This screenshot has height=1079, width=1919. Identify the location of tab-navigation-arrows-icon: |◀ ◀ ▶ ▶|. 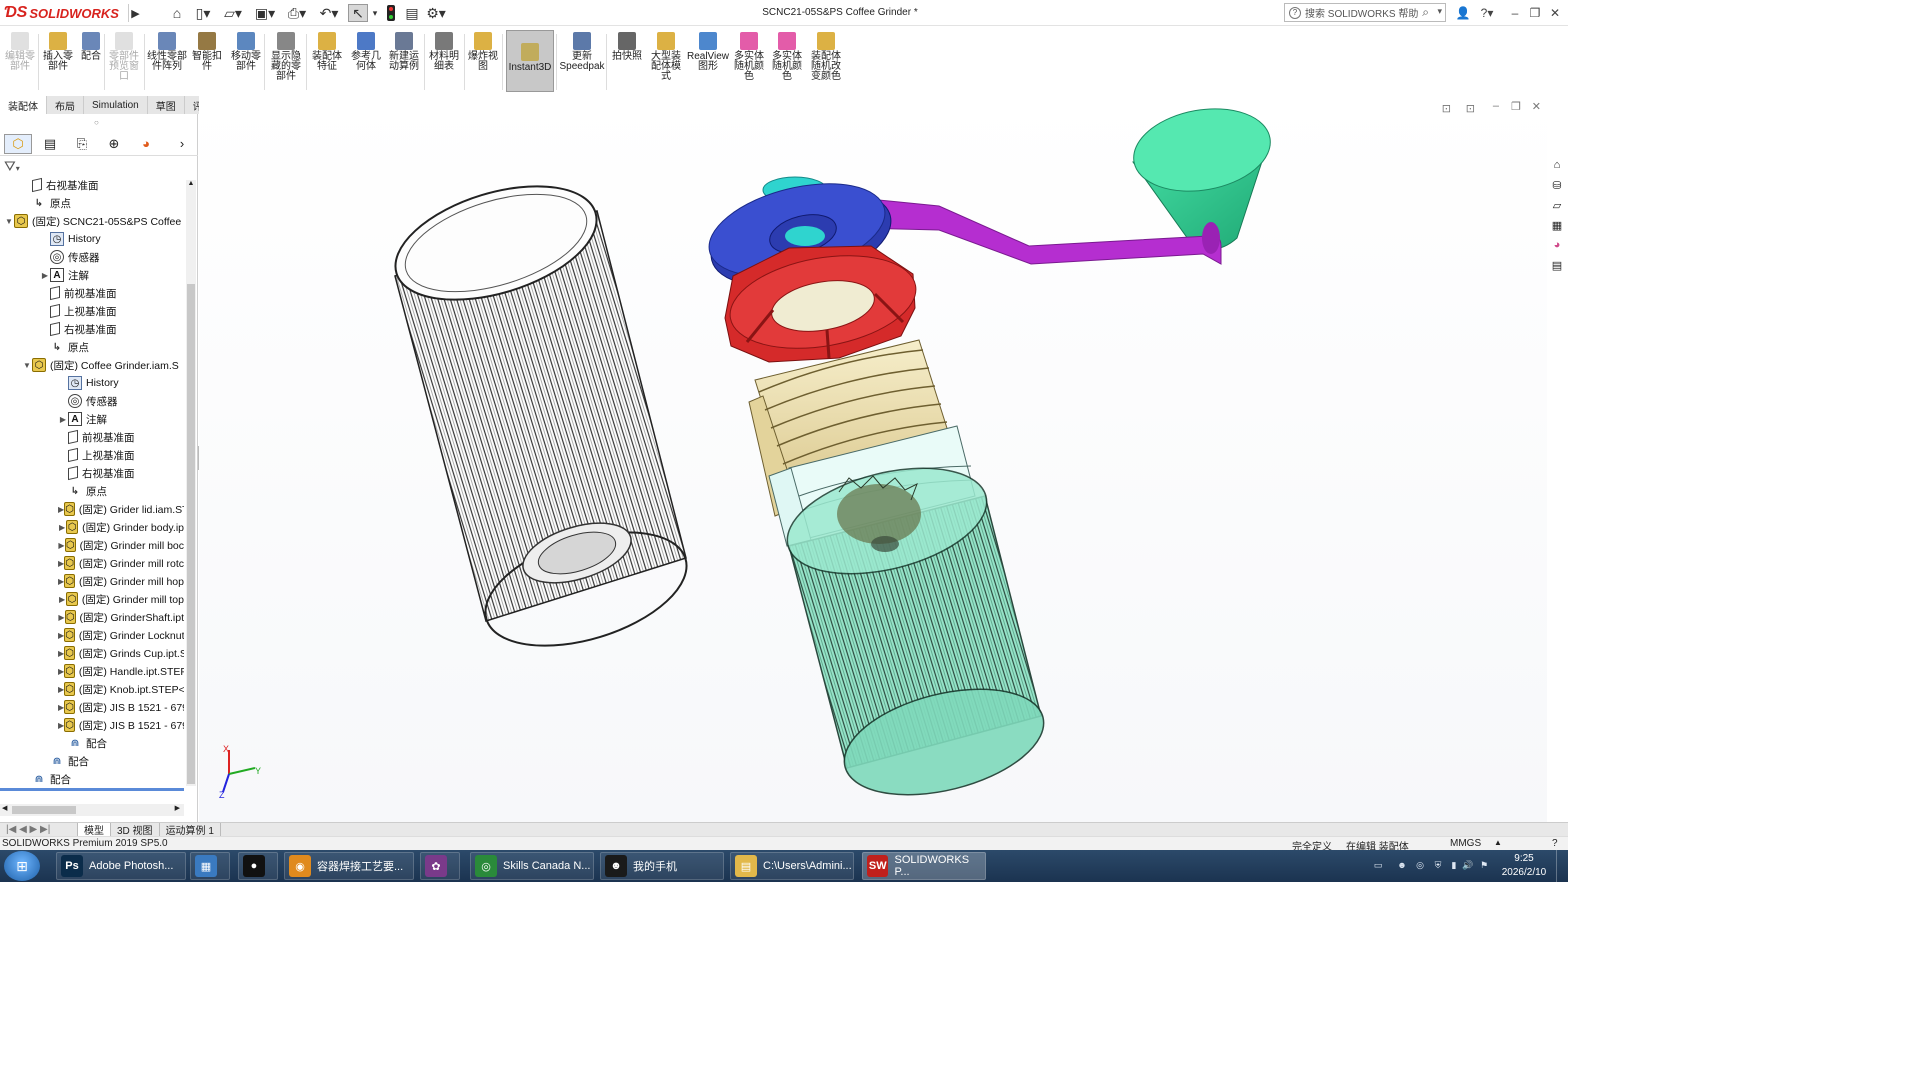
(39, 829).